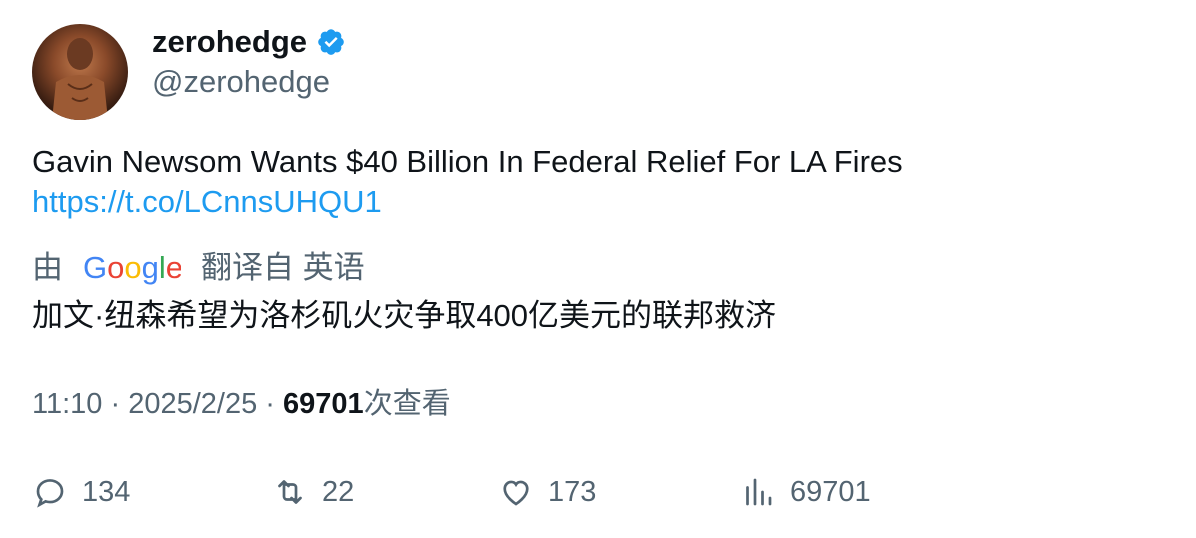 The width and height of the screenshot is (1196, 538). What do you see at coordinates (50, 493) in the screenshot?
I see `reply-icon` at bounding box center [50, 493].